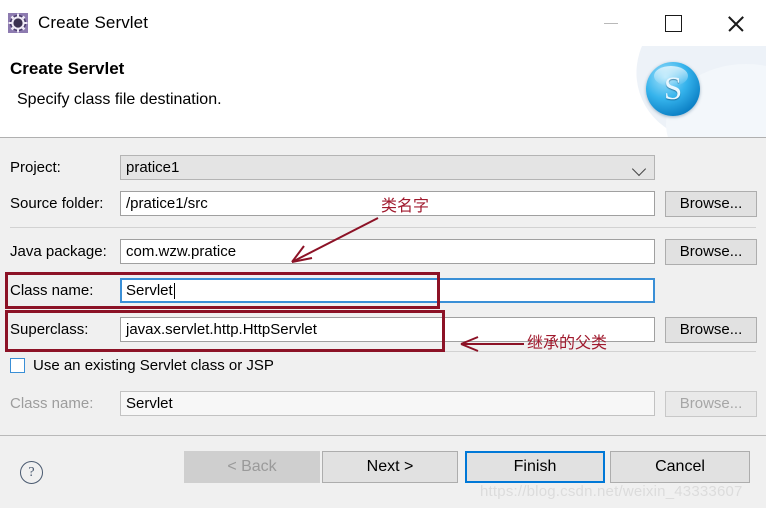 The image size is (766, 508). Describe the element at coordinates (49, 329) in the screenshot. I see `superclass-label: Superclass:` at that location.